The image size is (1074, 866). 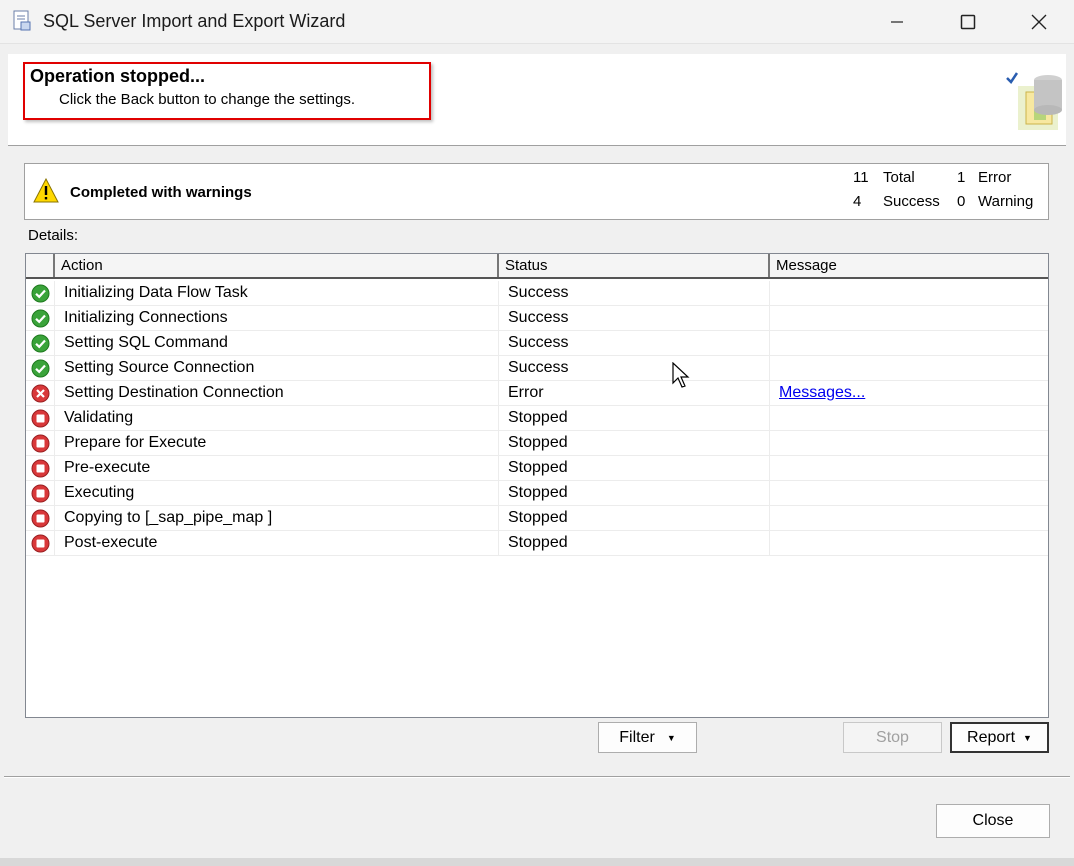 I want to click on table-row: Setting Source Connection Success, so click(x=537, y=368).